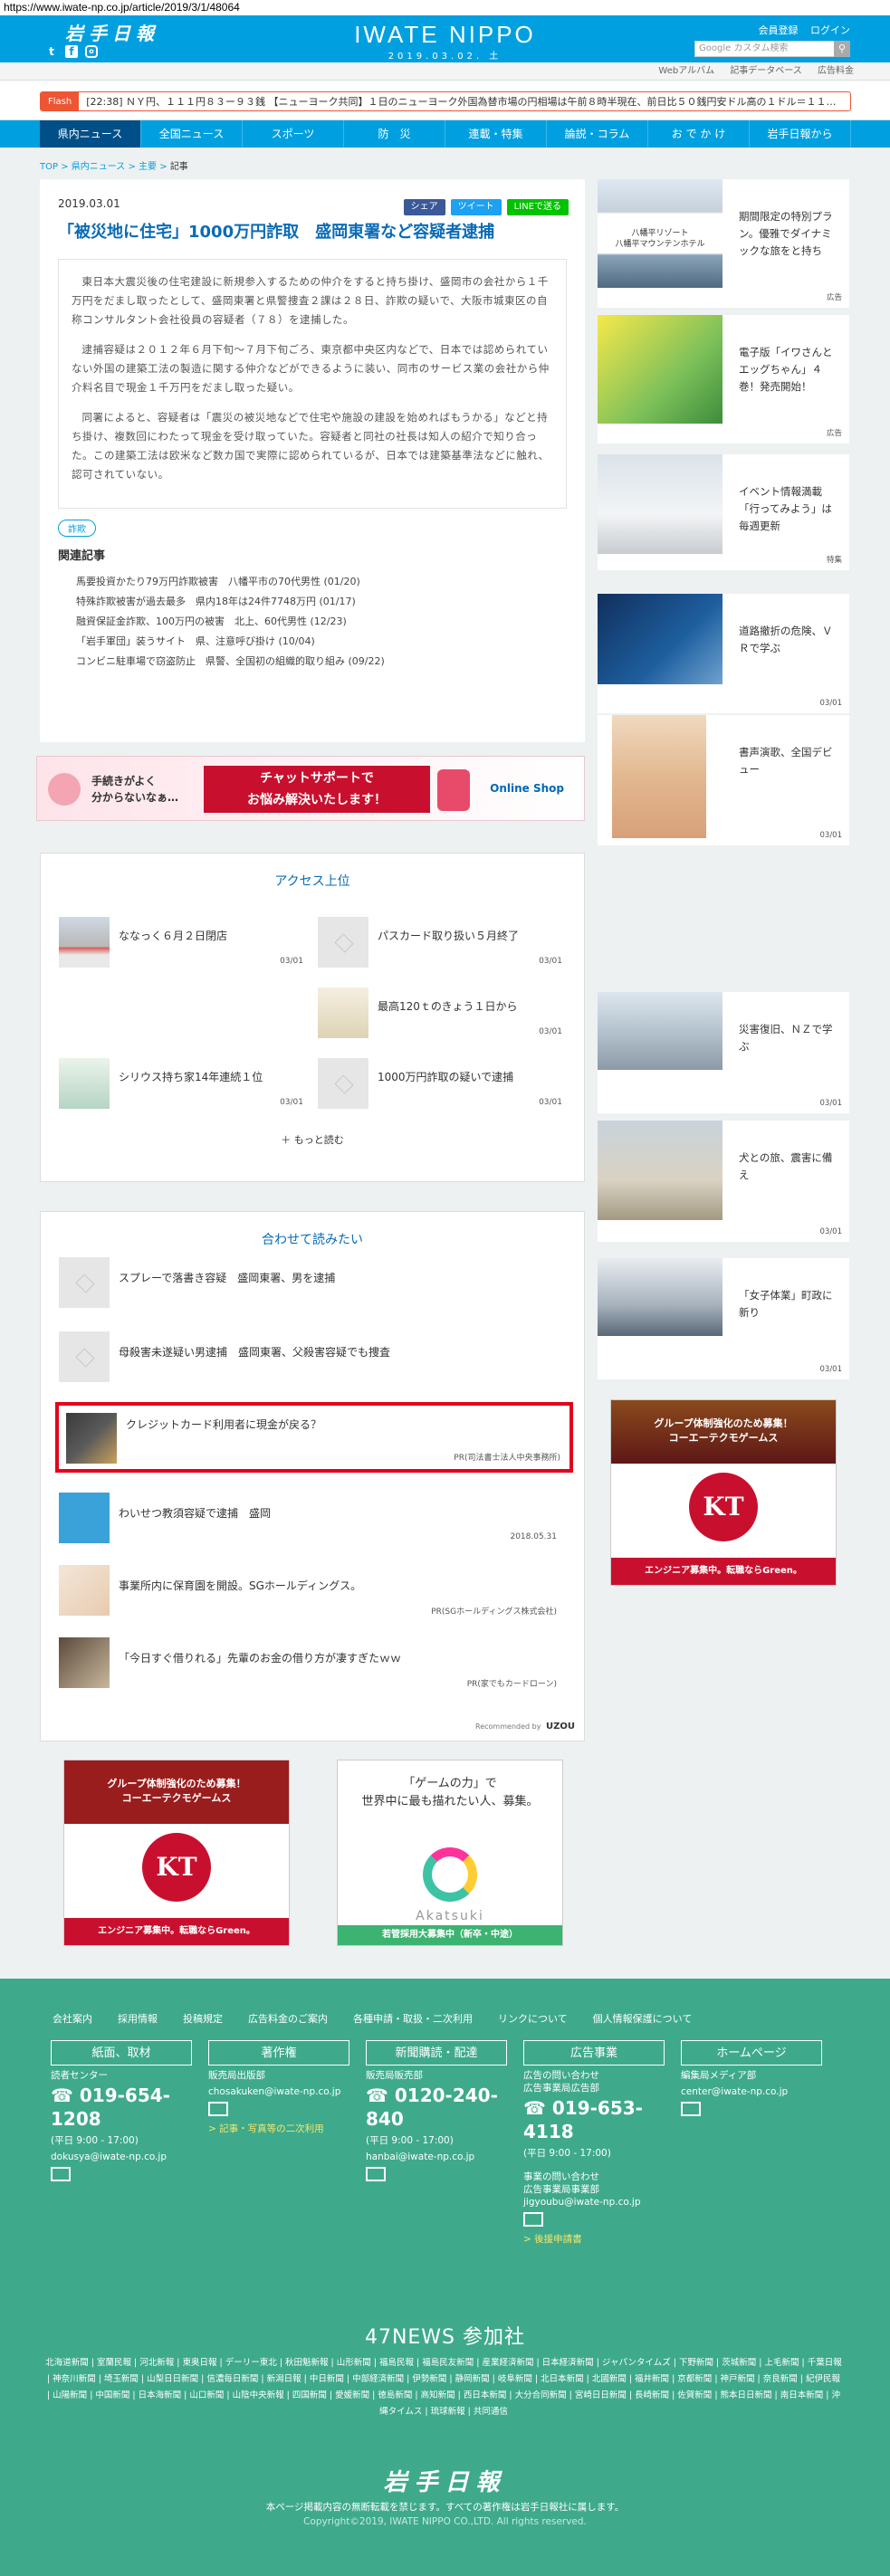 The image size is (890, 2576). I want to click on recommended-item: 「今日すぐ借りれる」先輩のお金の借り方が凄すぎたｗｗ PR(家でもカードローン), so click(312, 1664).